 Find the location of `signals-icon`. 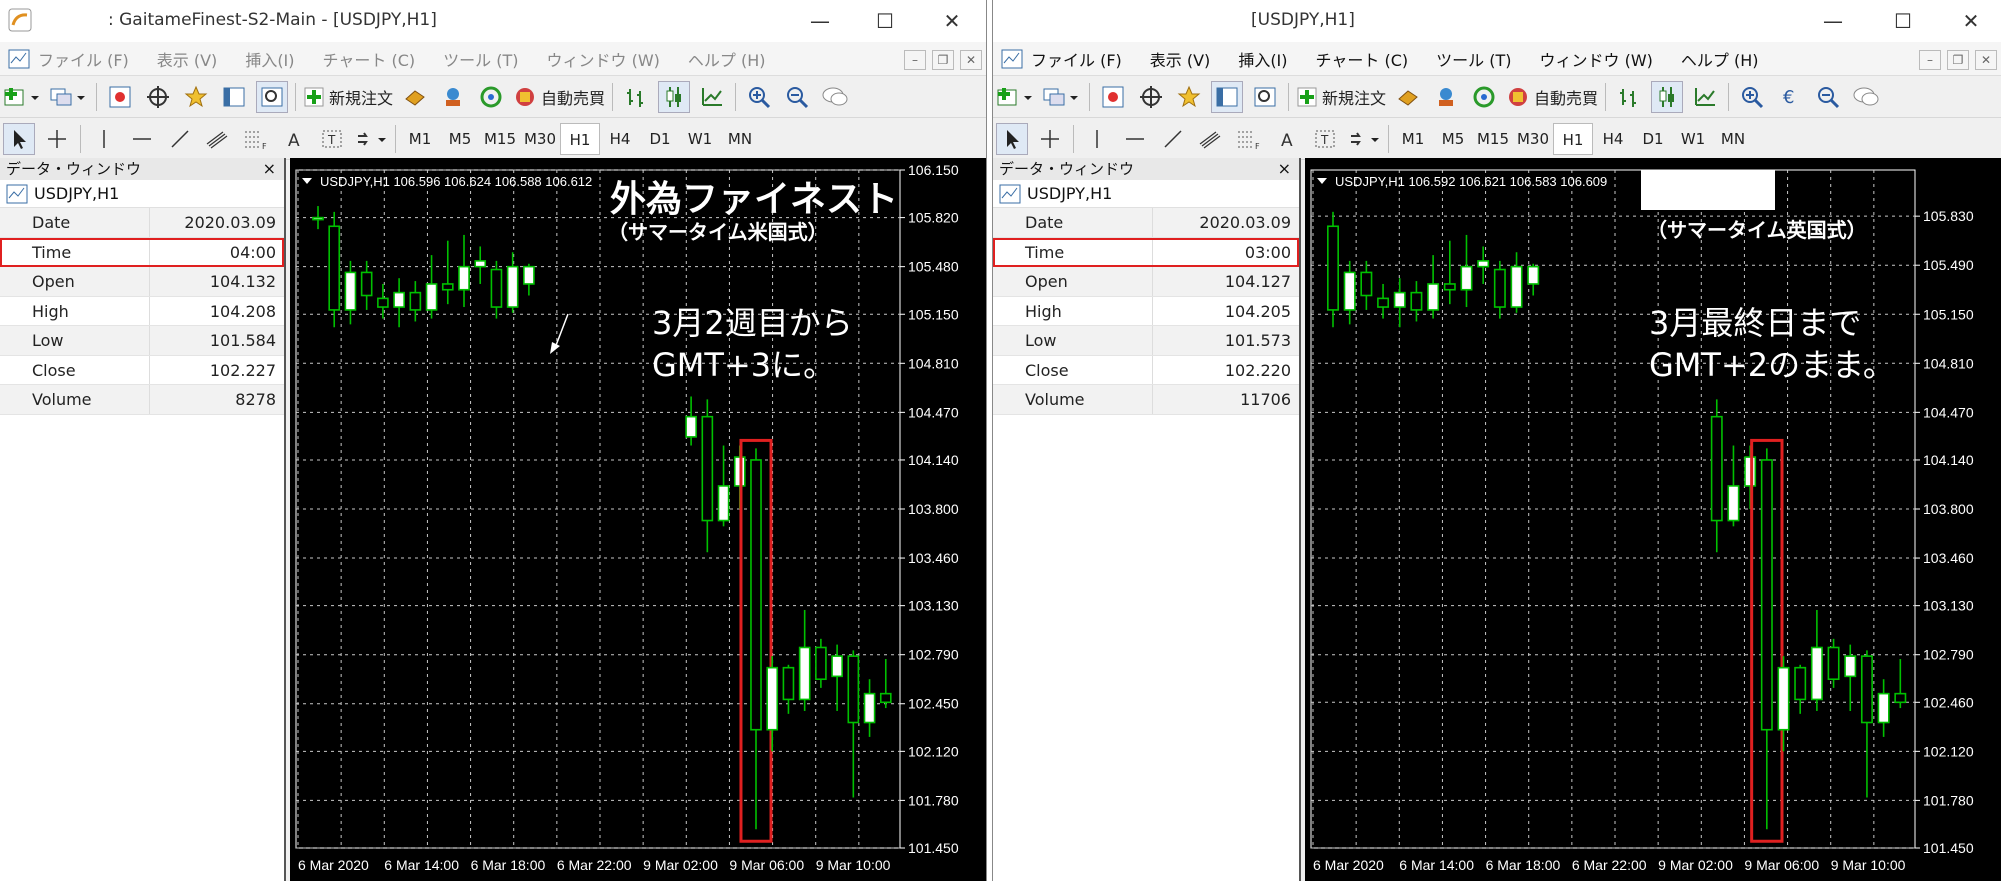

signals-icon is located at coordinates (453, 97).